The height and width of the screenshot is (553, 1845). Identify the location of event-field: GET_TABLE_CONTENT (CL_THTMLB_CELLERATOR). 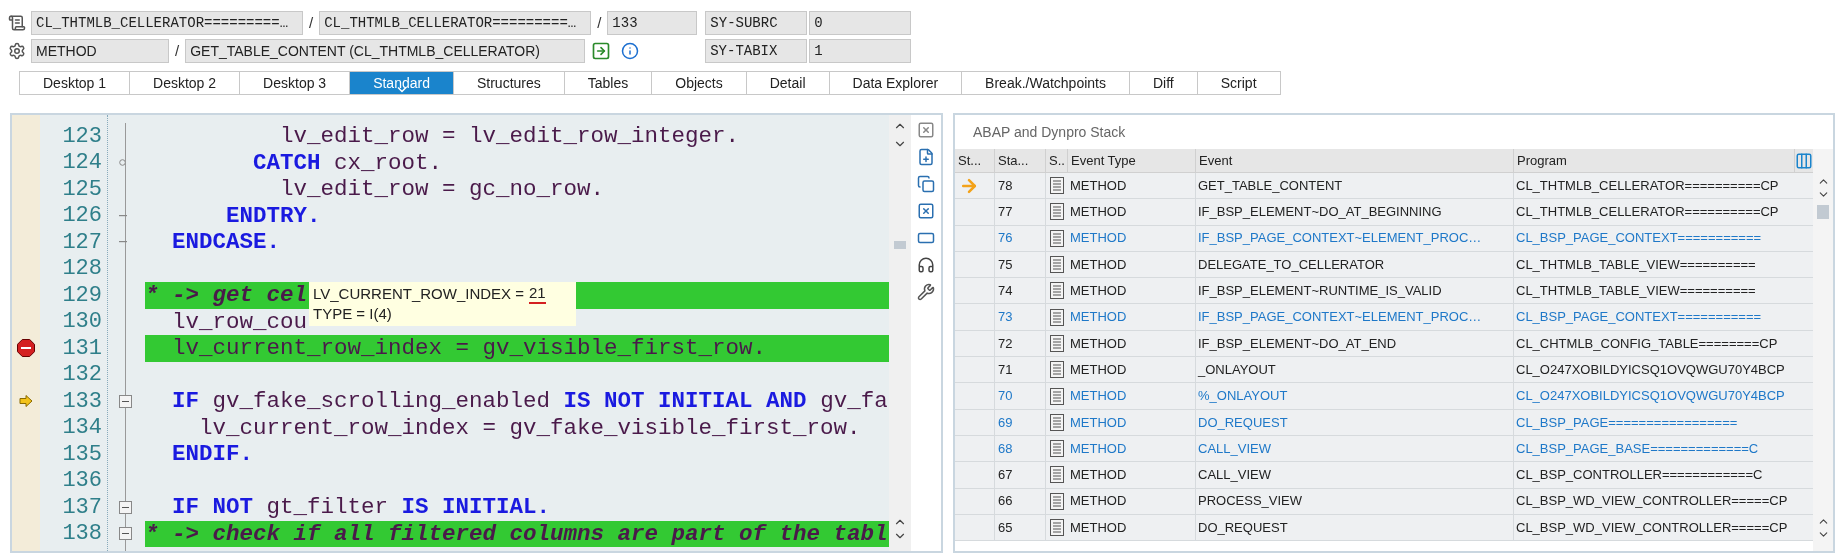
(385, 51).